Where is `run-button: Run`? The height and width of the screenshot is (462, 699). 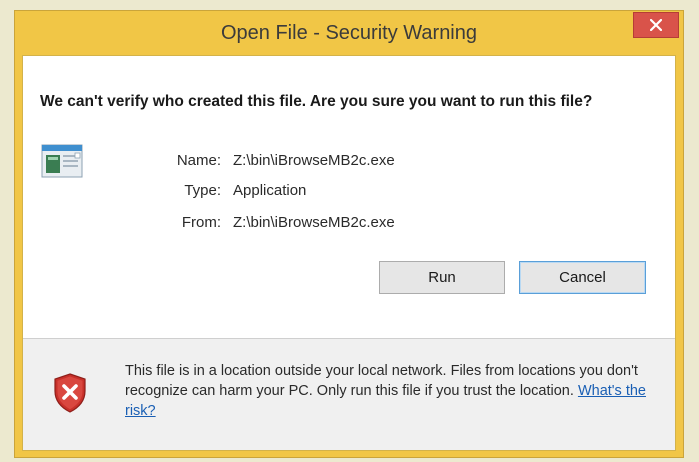
run-button: Run is located at coordinates (442, 277).